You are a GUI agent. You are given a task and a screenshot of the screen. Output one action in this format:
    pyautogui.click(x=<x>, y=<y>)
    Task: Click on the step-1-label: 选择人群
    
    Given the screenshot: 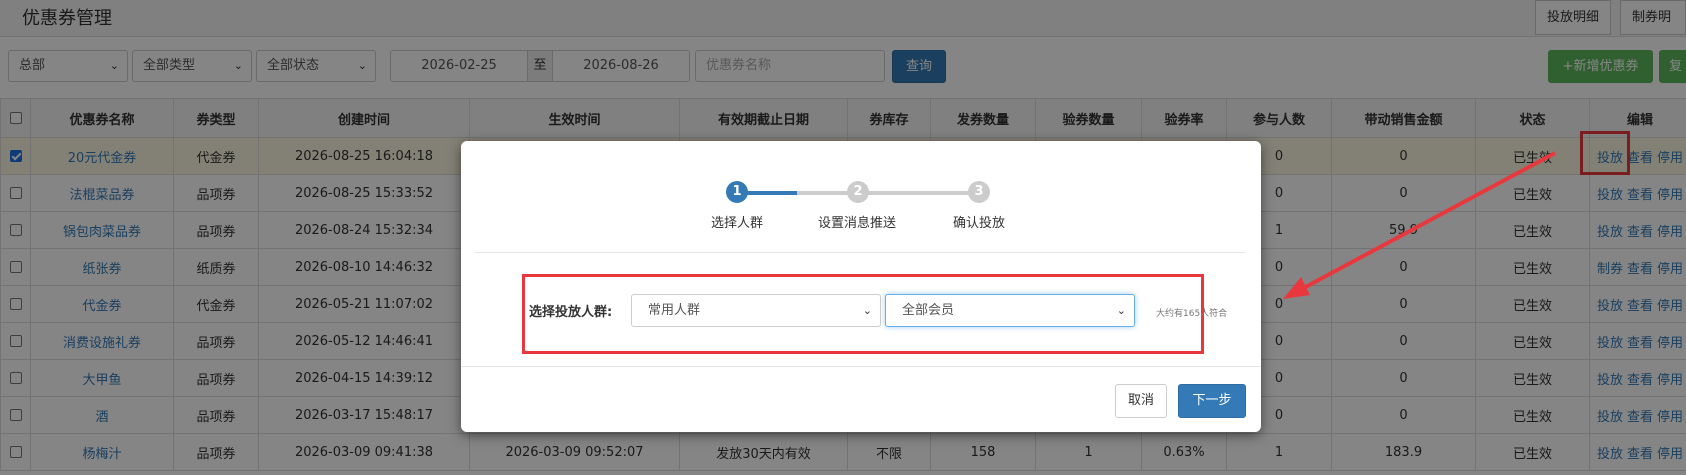 What is the action you would take?
    pyautogui.click(x=737, y=223)
    